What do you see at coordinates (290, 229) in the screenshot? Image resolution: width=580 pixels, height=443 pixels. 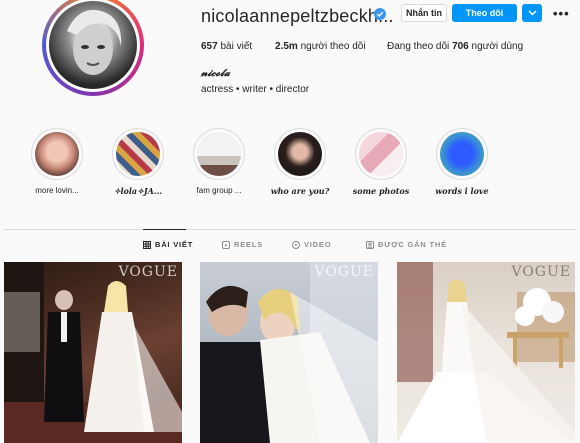 I see `tabs-divider` at bounding box center [290, 229].